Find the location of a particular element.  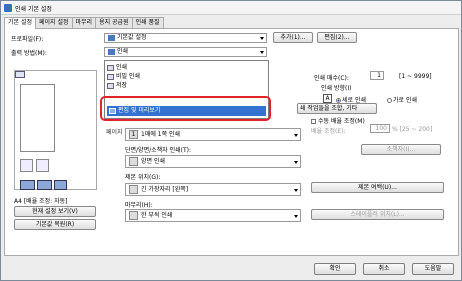

copies-range: [1 ~ 9999] is located at coordinates (415, 76).